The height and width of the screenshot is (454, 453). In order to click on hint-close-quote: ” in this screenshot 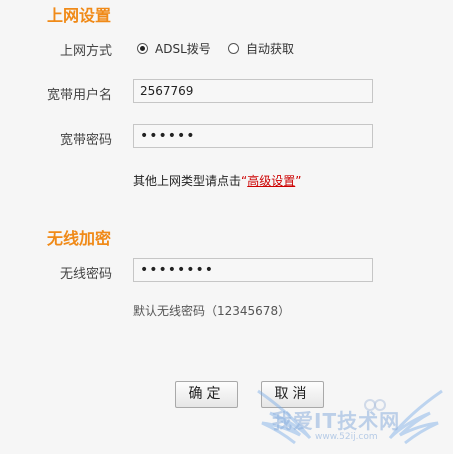, I will do `click(298, 181)`.